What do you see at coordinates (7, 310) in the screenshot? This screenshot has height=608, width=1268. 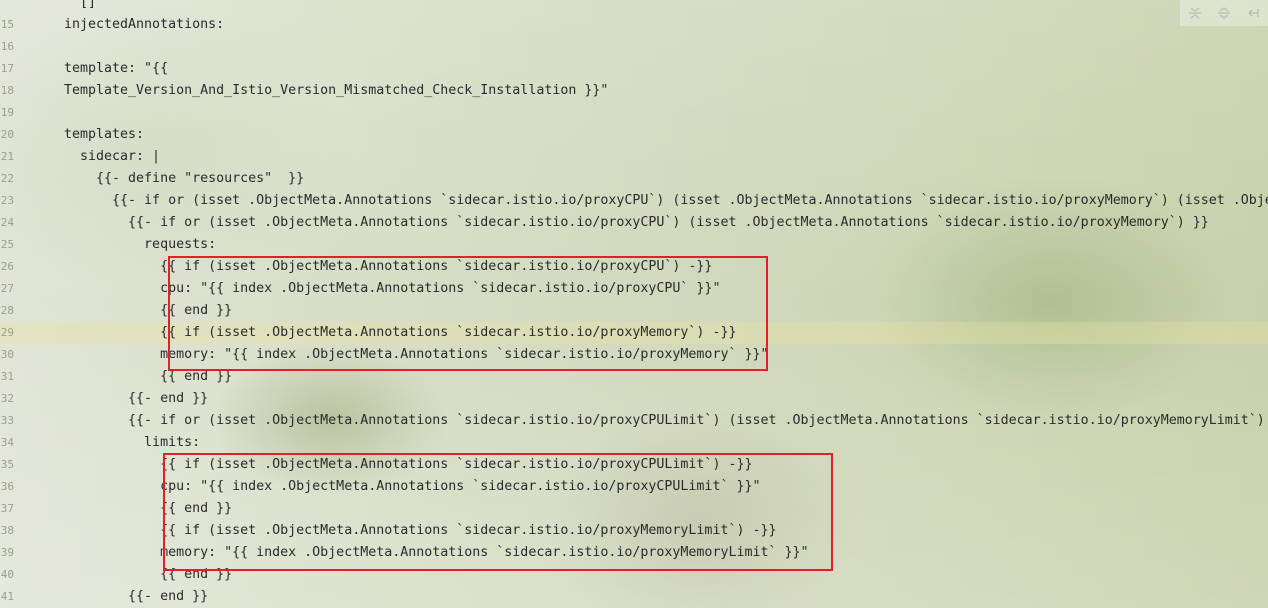 I see `line-number: 28` at bounding box center [7, 310].